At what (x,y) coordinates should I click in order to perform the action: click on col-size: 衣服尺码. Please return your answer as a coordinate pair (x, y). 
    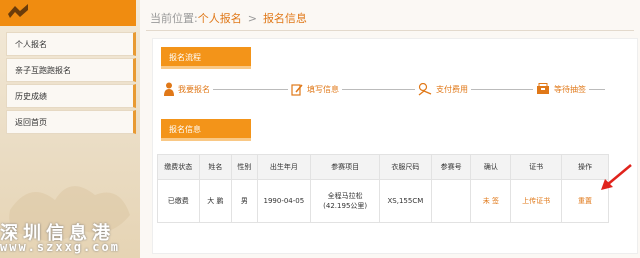
    Looking at the image, I should click on (405, 167).